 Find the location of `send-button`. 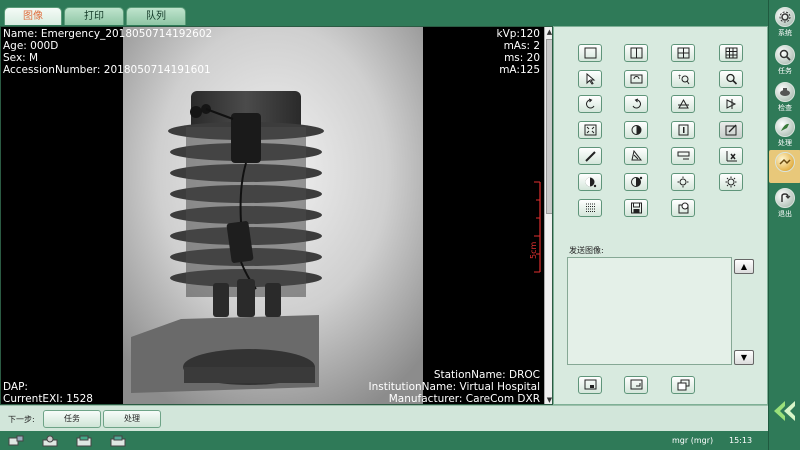

send-button is located at coordinates (590, 385).